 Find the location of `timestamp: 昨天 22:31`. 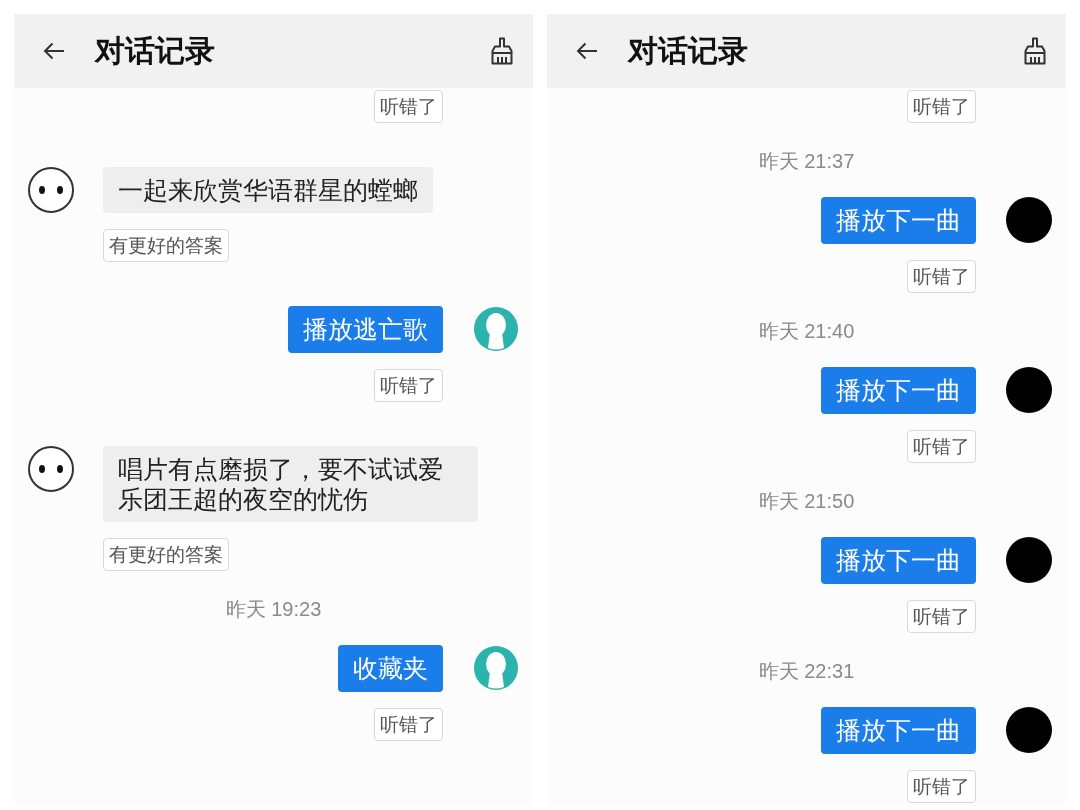

timestamp: 昨天 22:31 is located at coordinates (806, 671).